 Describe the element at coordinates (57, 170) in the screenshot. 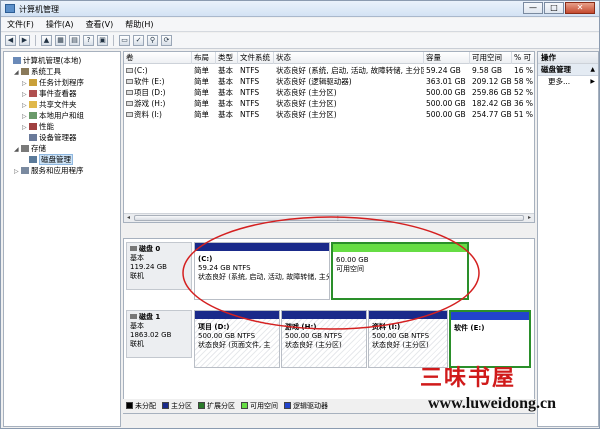

I see `tree-item-label: 服务和应用程序` at that location.